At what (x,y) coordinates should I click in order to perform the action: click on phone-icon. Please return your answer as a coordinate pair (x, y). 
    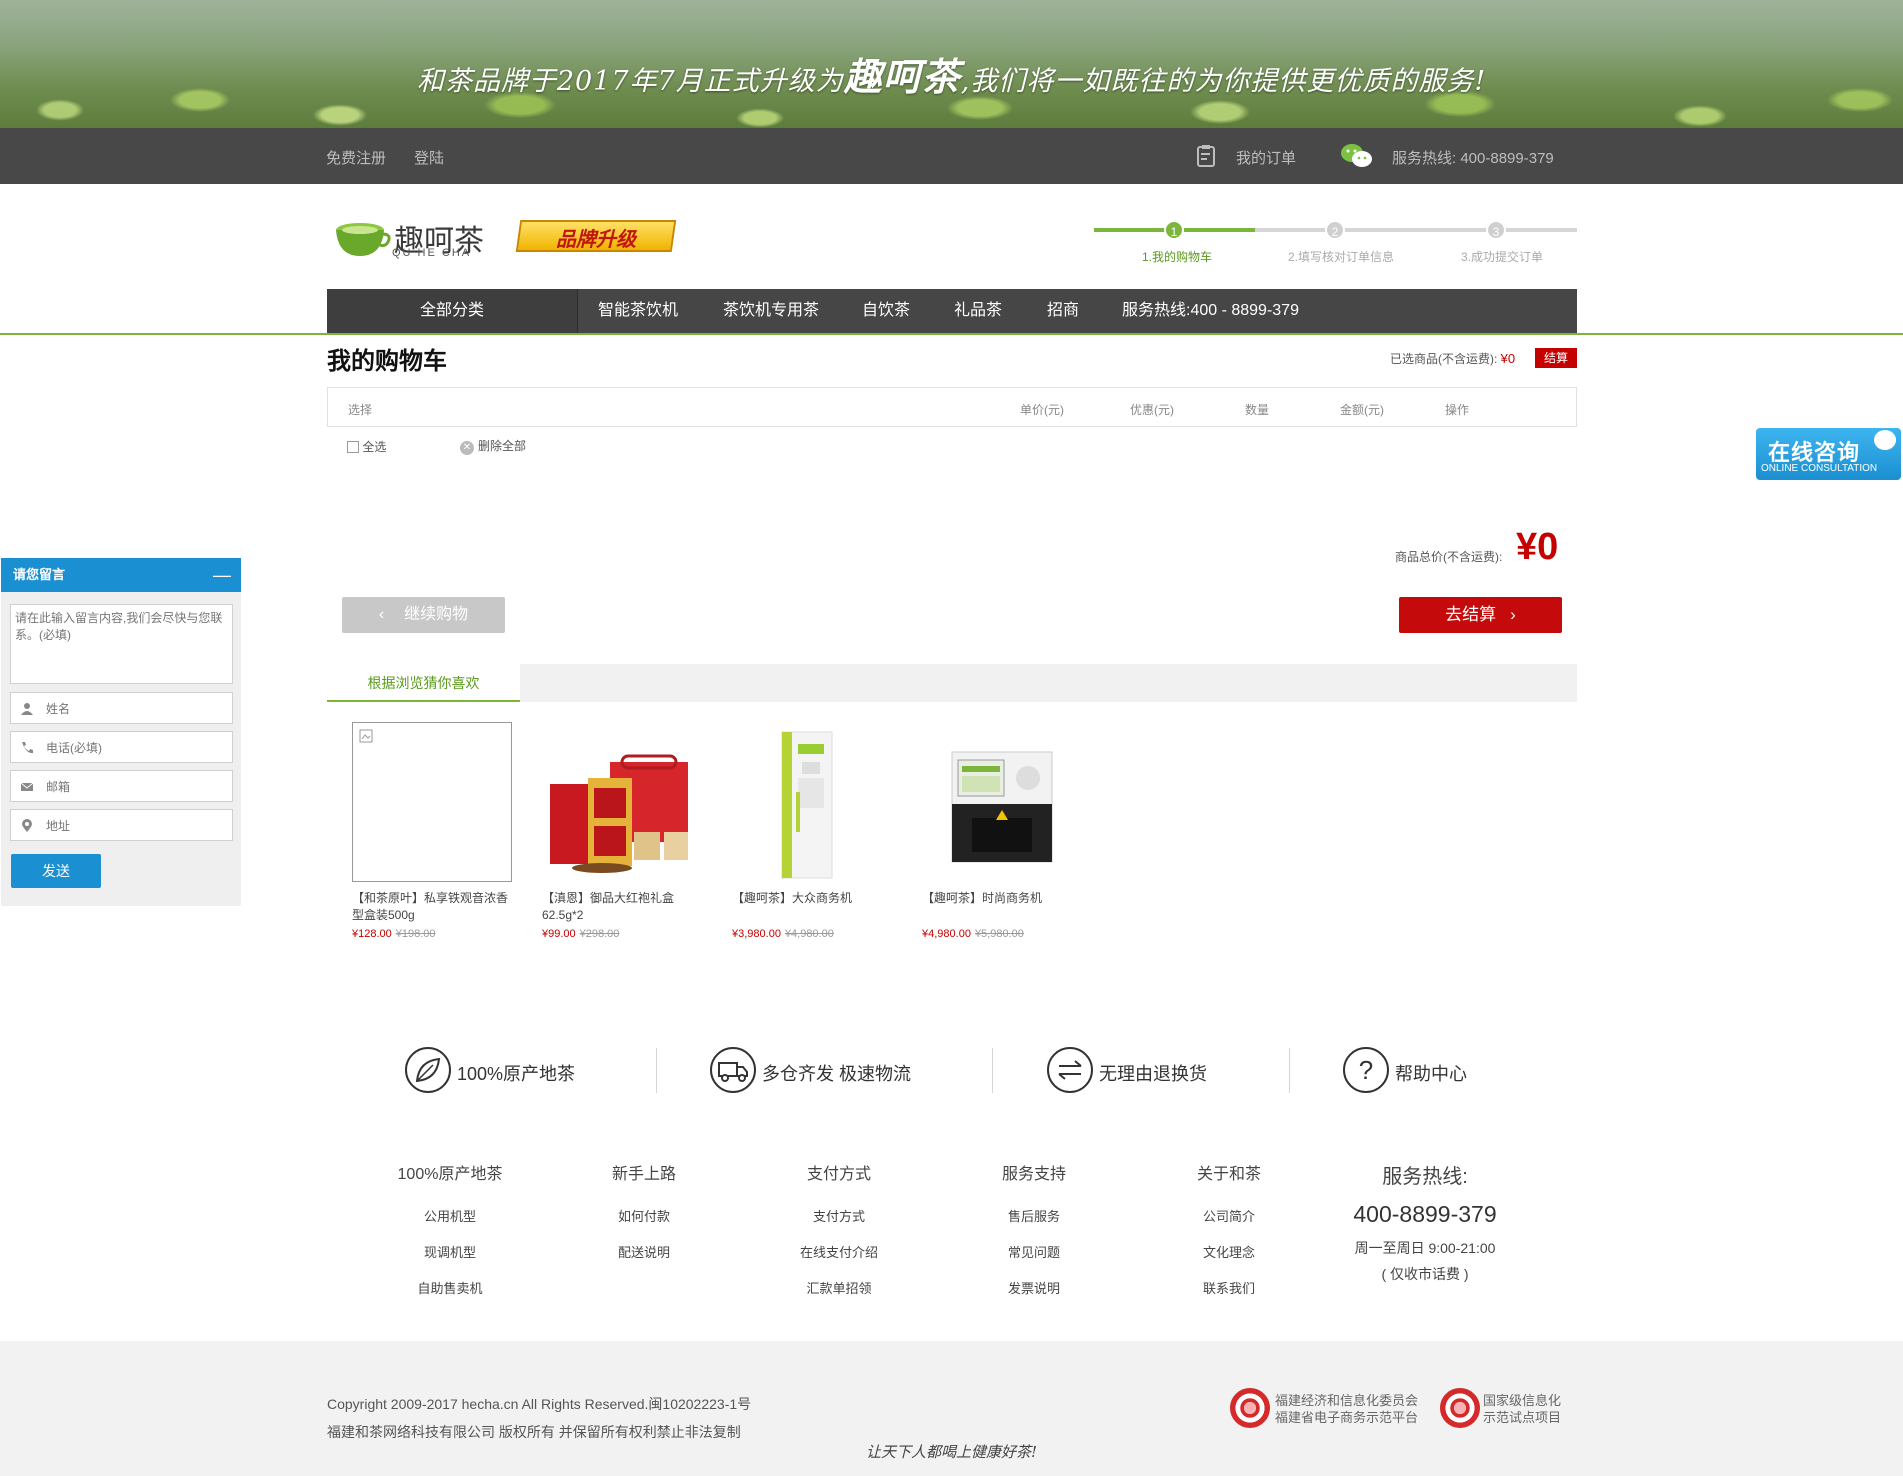
    Looking at the image, I should click on (27, 748).